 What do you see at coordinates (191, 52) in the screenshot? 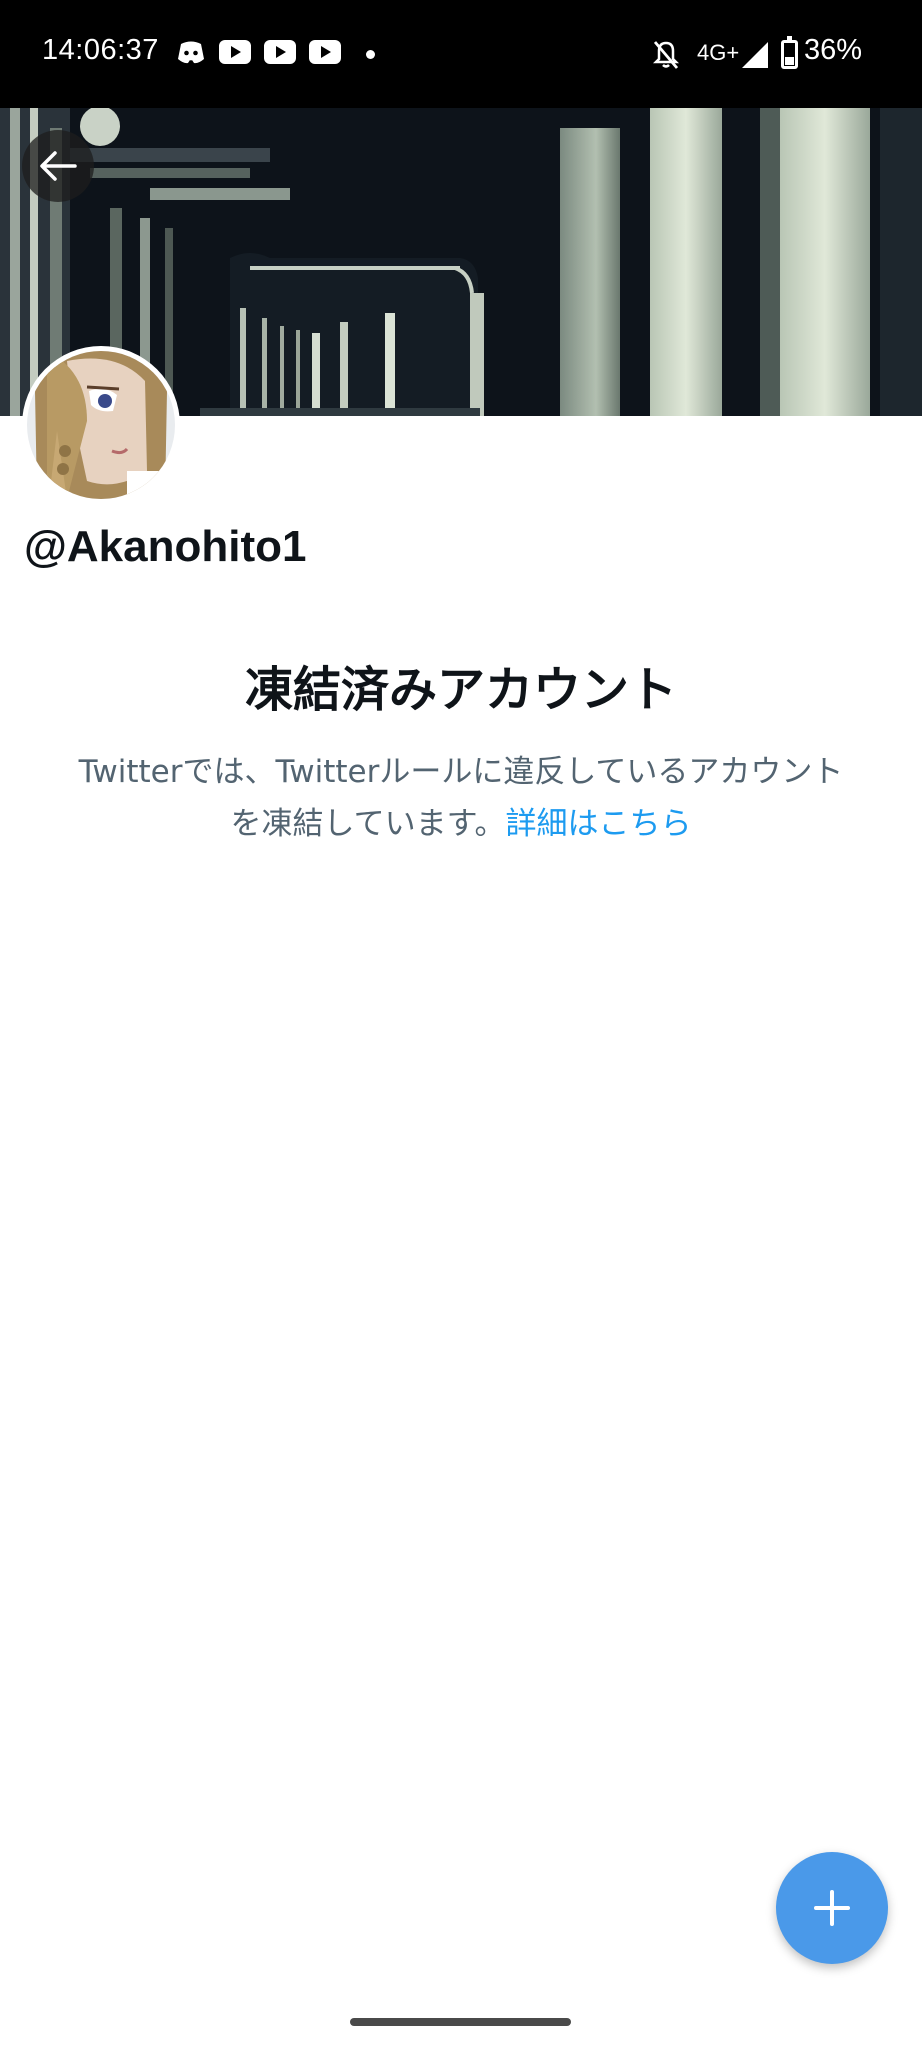
I see `discord-icon` at bounding box center [191, 52].